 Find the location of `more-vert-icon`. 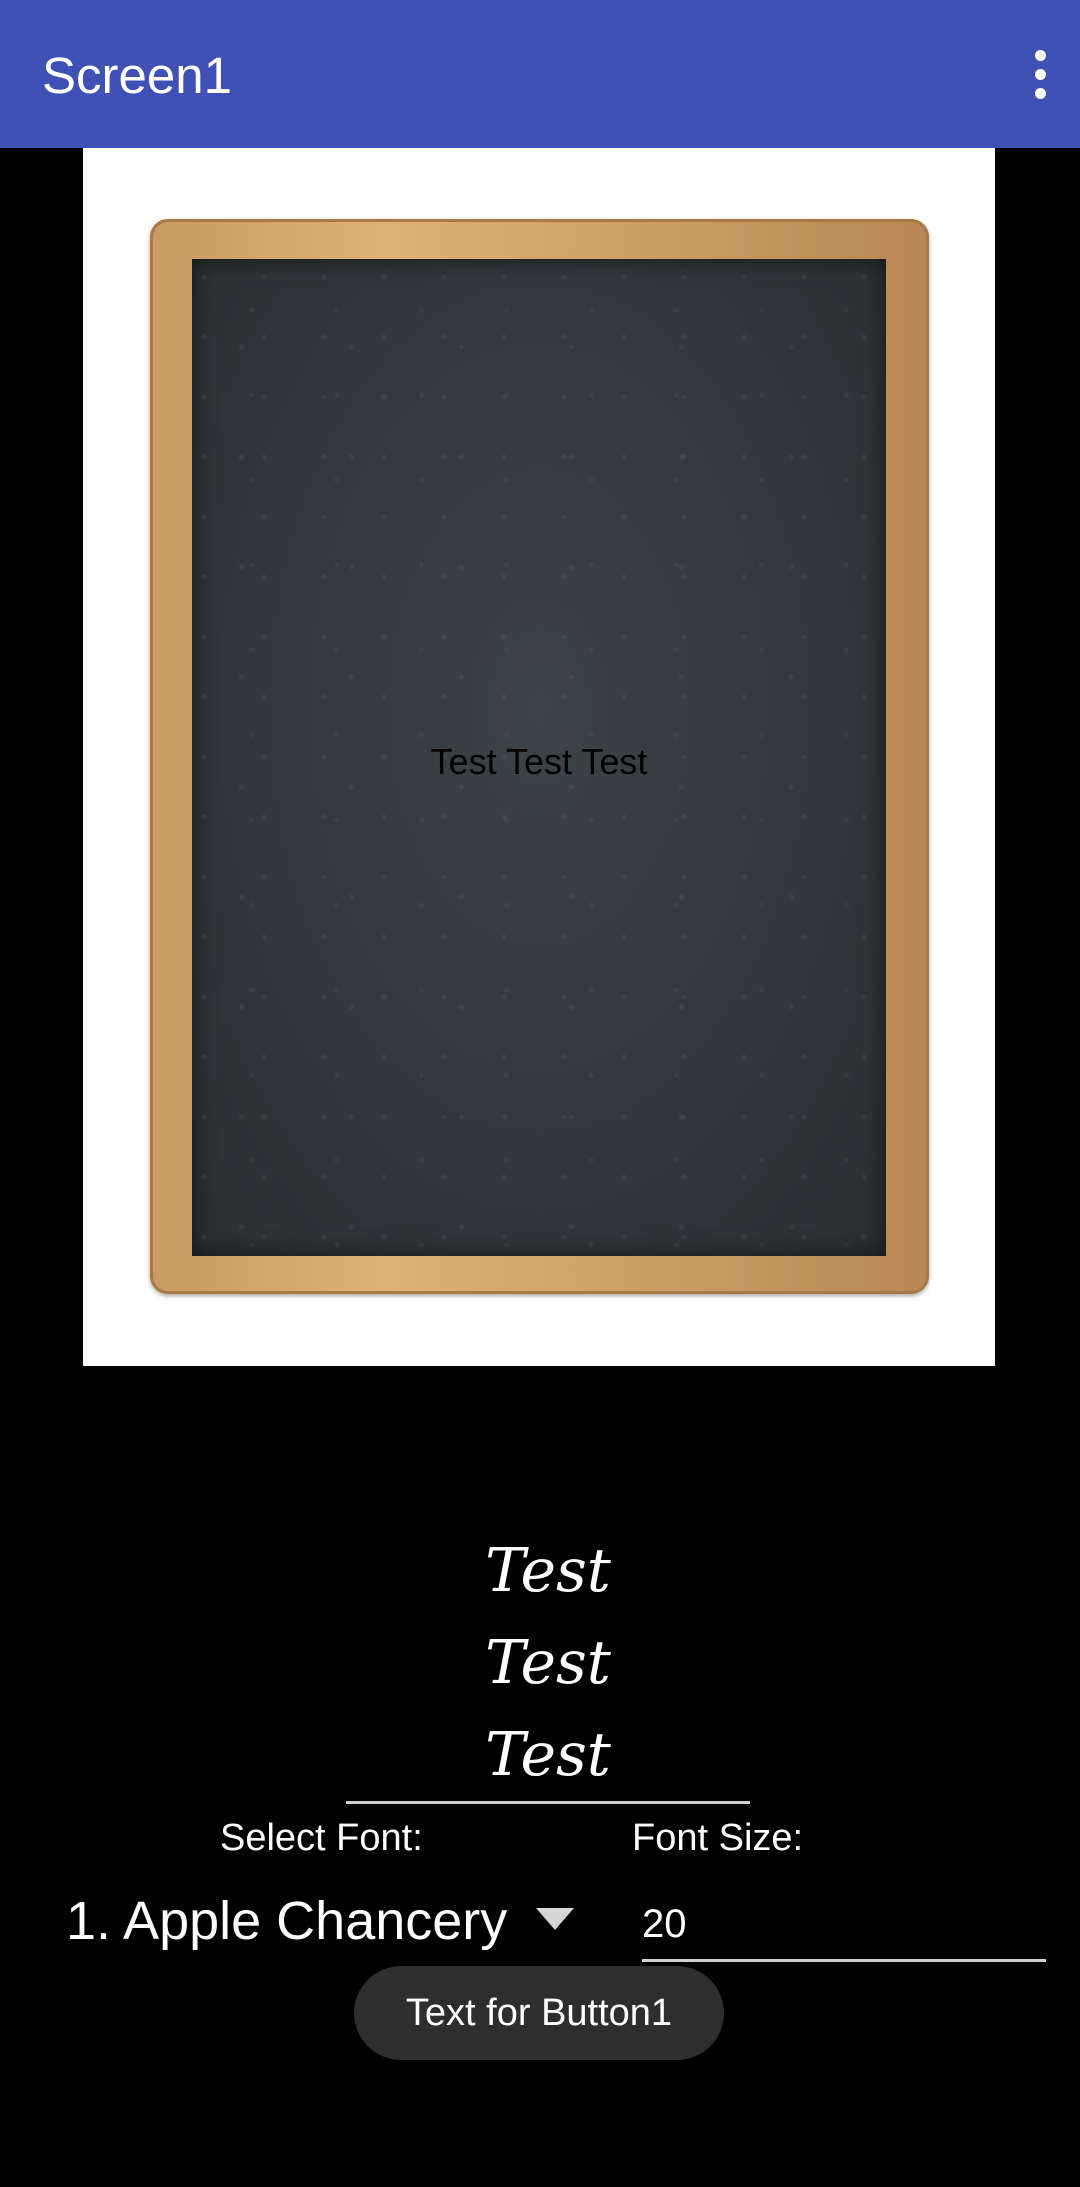

more-vert-icon is located at coordinates (1040, 74).